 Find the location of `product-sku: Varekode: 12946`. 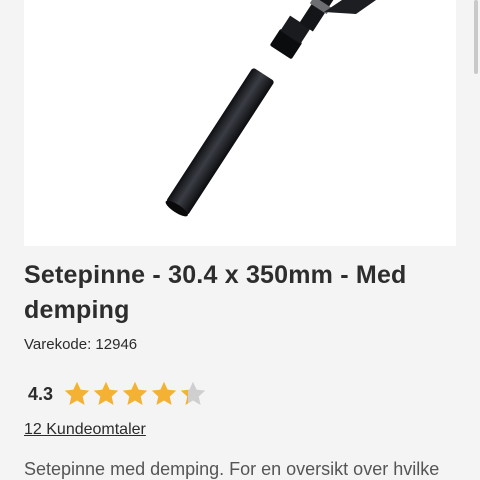

product-sku: Varekode: 12946 is located at coordinates (81, 344).